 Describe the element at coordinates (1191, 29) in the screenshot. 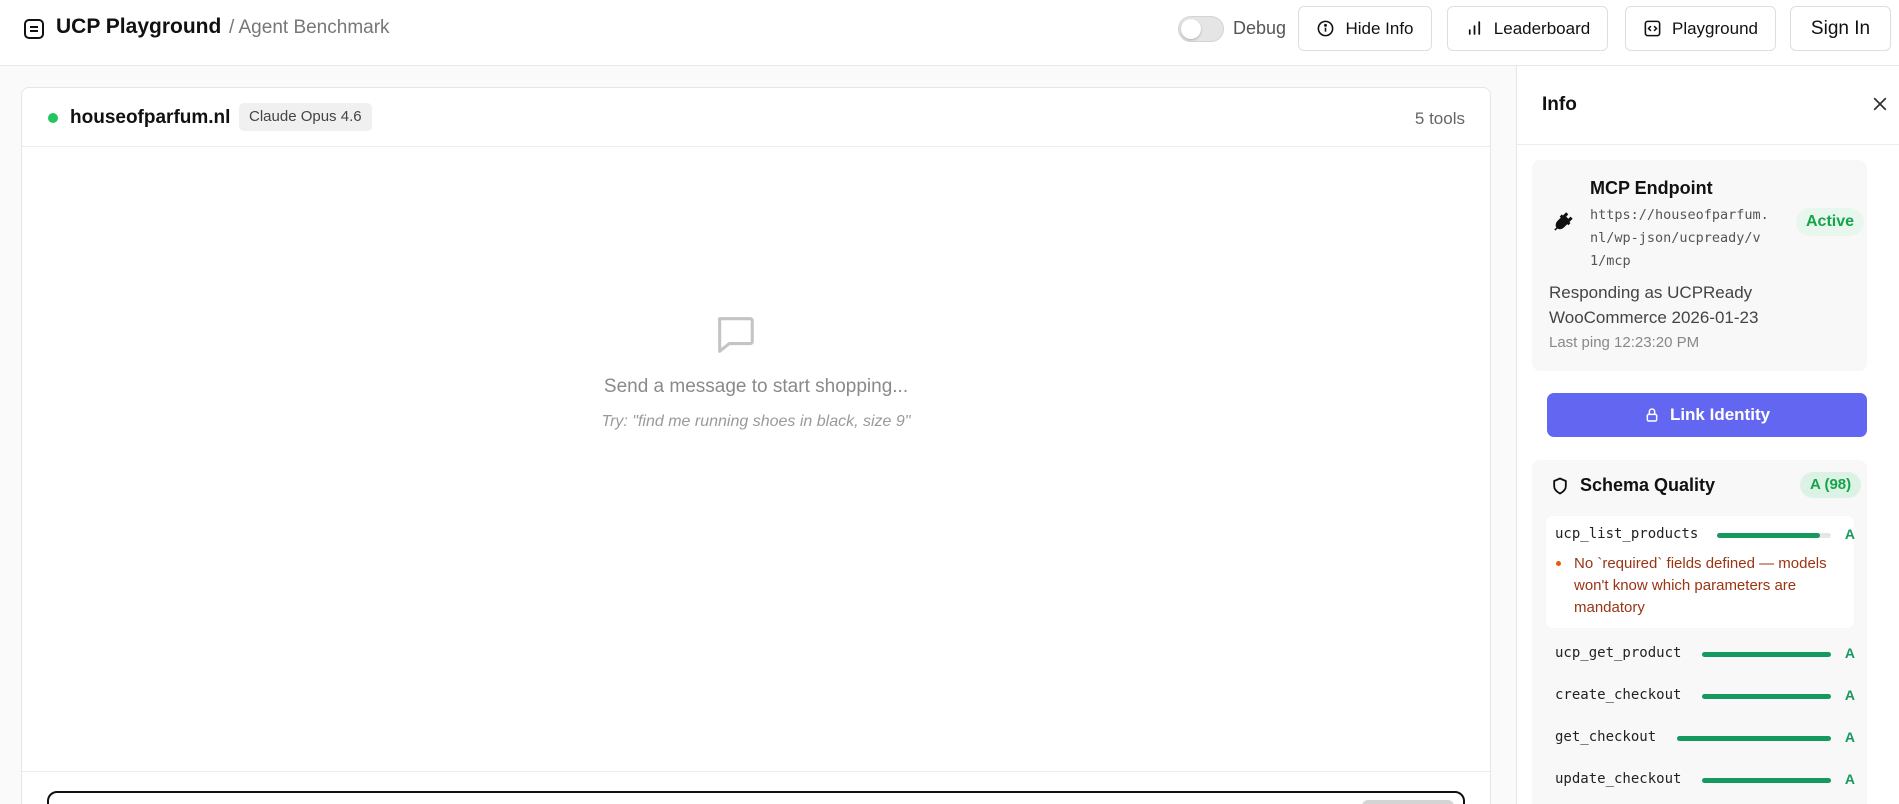

I see `toggle-knob` at that location.